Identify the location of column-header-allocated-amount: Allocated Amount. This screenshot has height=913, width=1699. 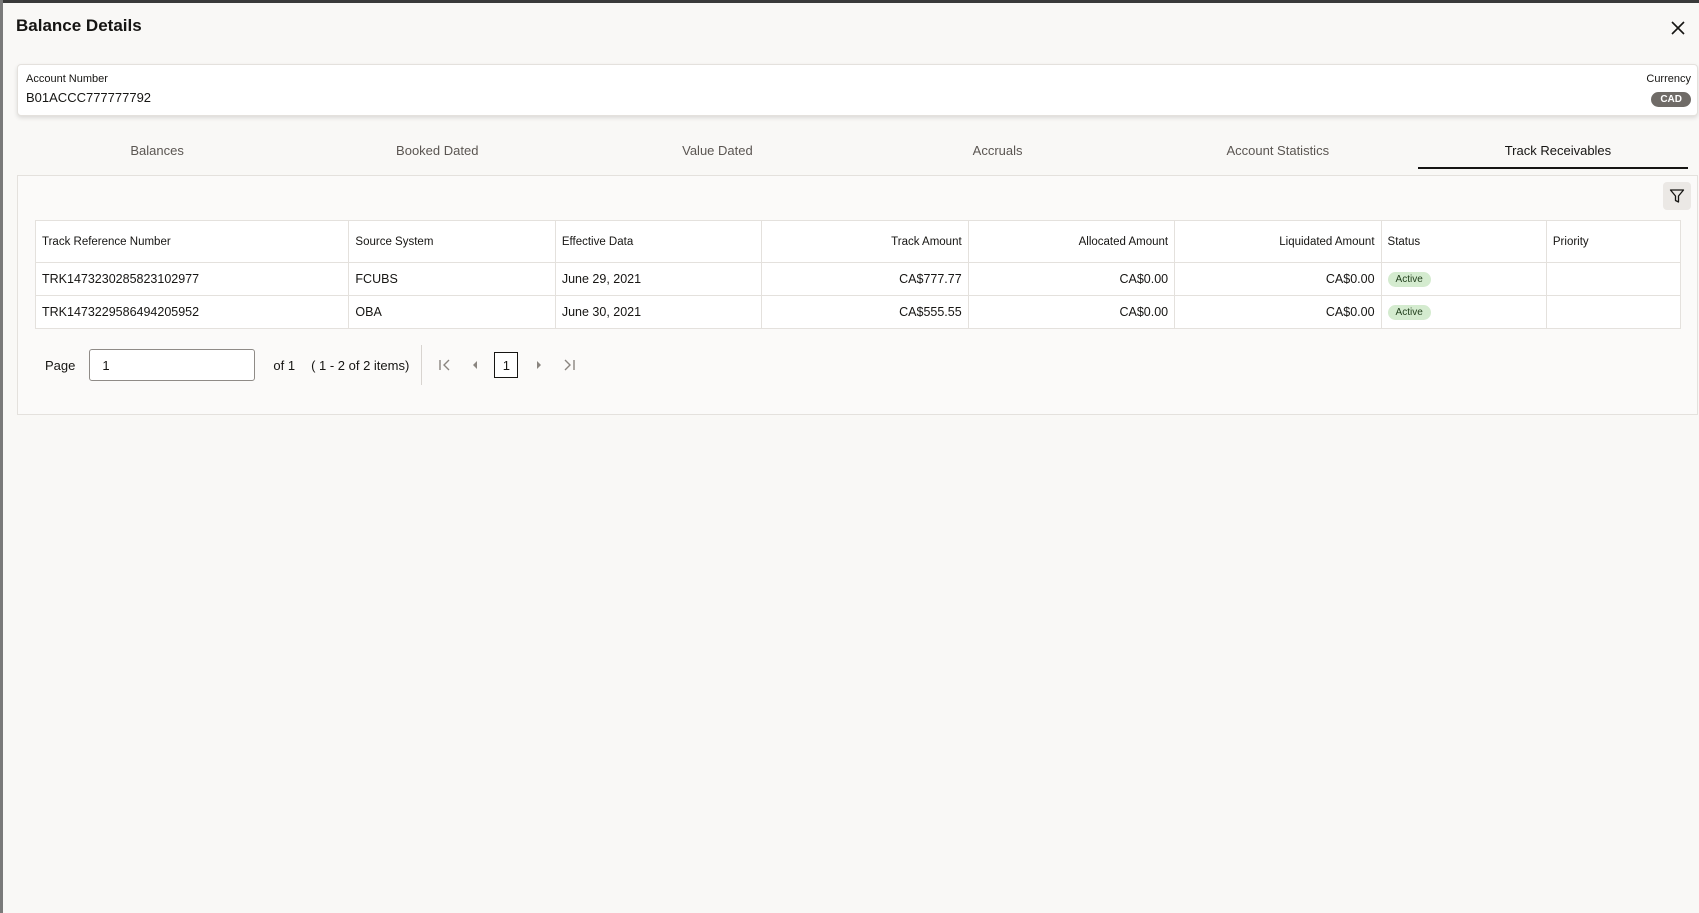
(1071, 241).